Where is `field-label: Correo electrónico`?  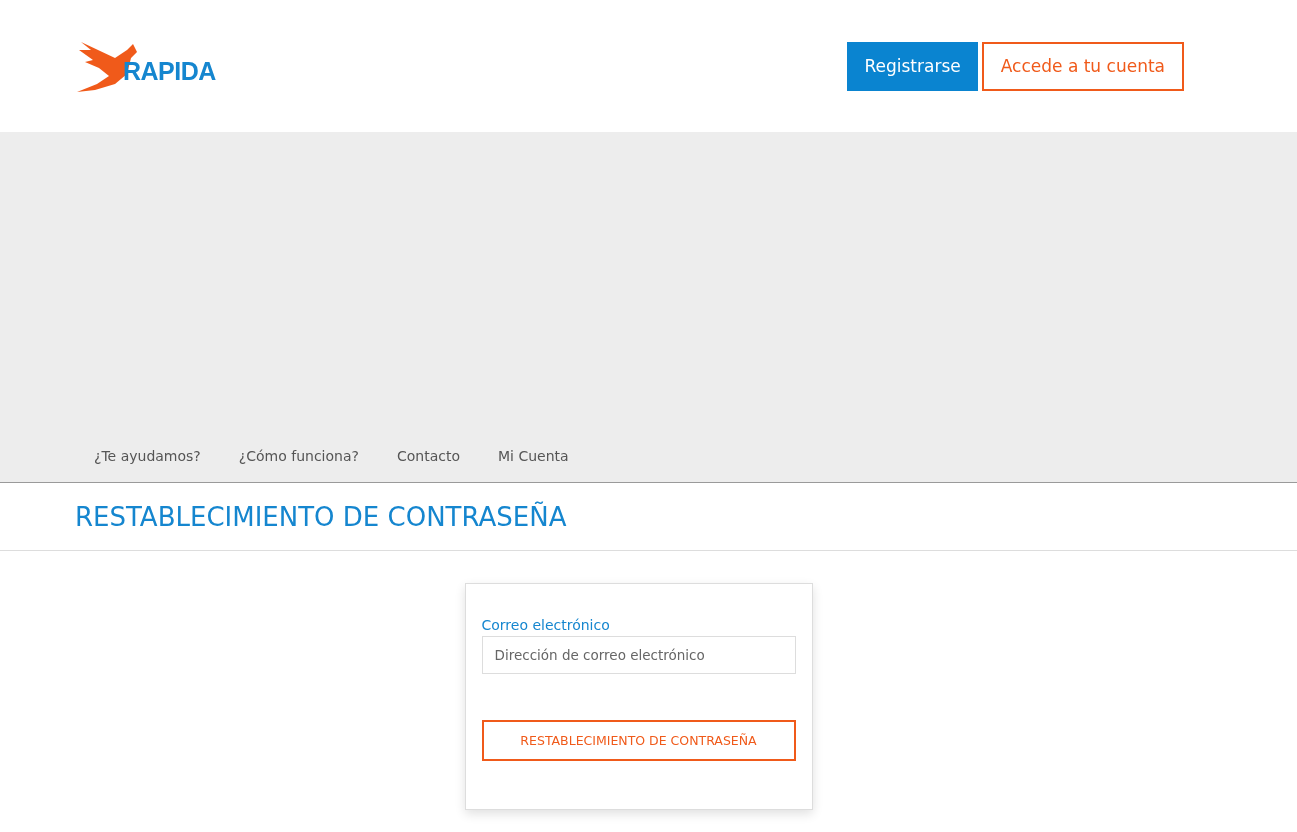 field-label: Correo electrónico is located at coordinates (546, 625).